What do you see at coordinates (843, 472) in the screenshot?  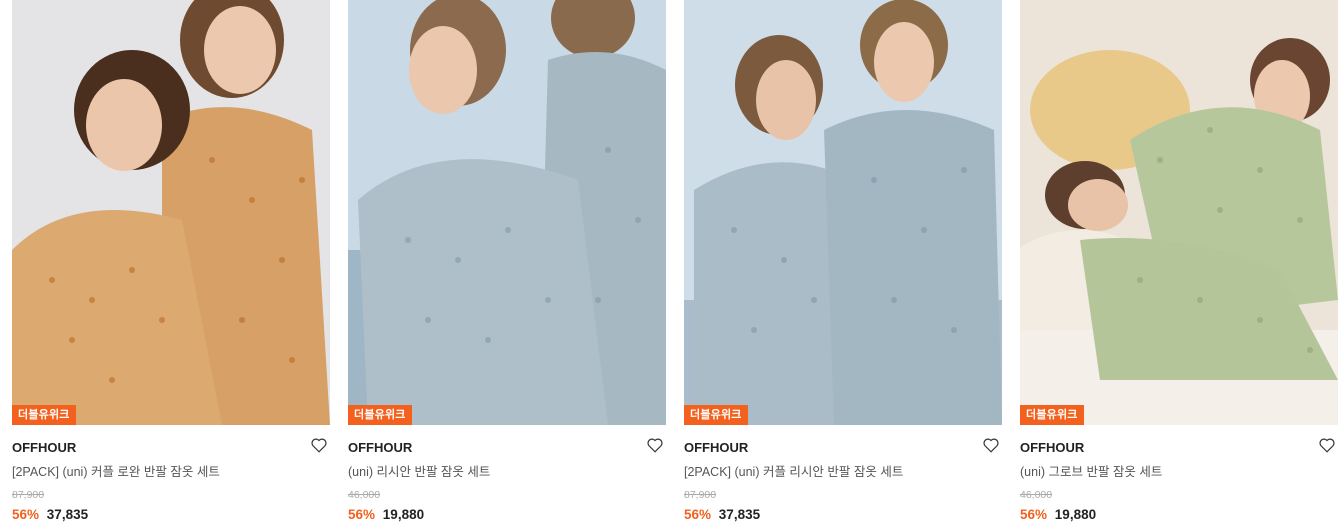 I see `product-name: [2PACK] (uni) 커플 리시안 반팔 잠옷 세트` at bounding box center [843, 472].